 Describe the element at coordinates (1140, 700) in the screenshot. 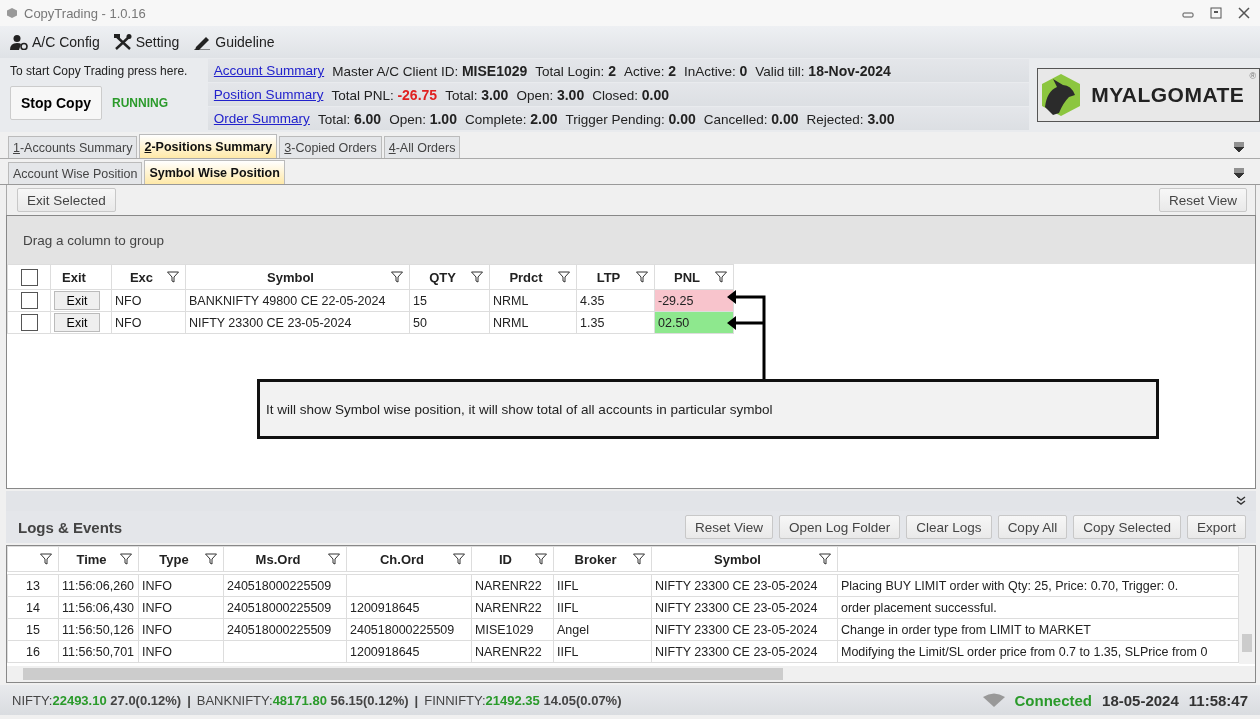

I see `status-date: 18-05-2024` at that location.